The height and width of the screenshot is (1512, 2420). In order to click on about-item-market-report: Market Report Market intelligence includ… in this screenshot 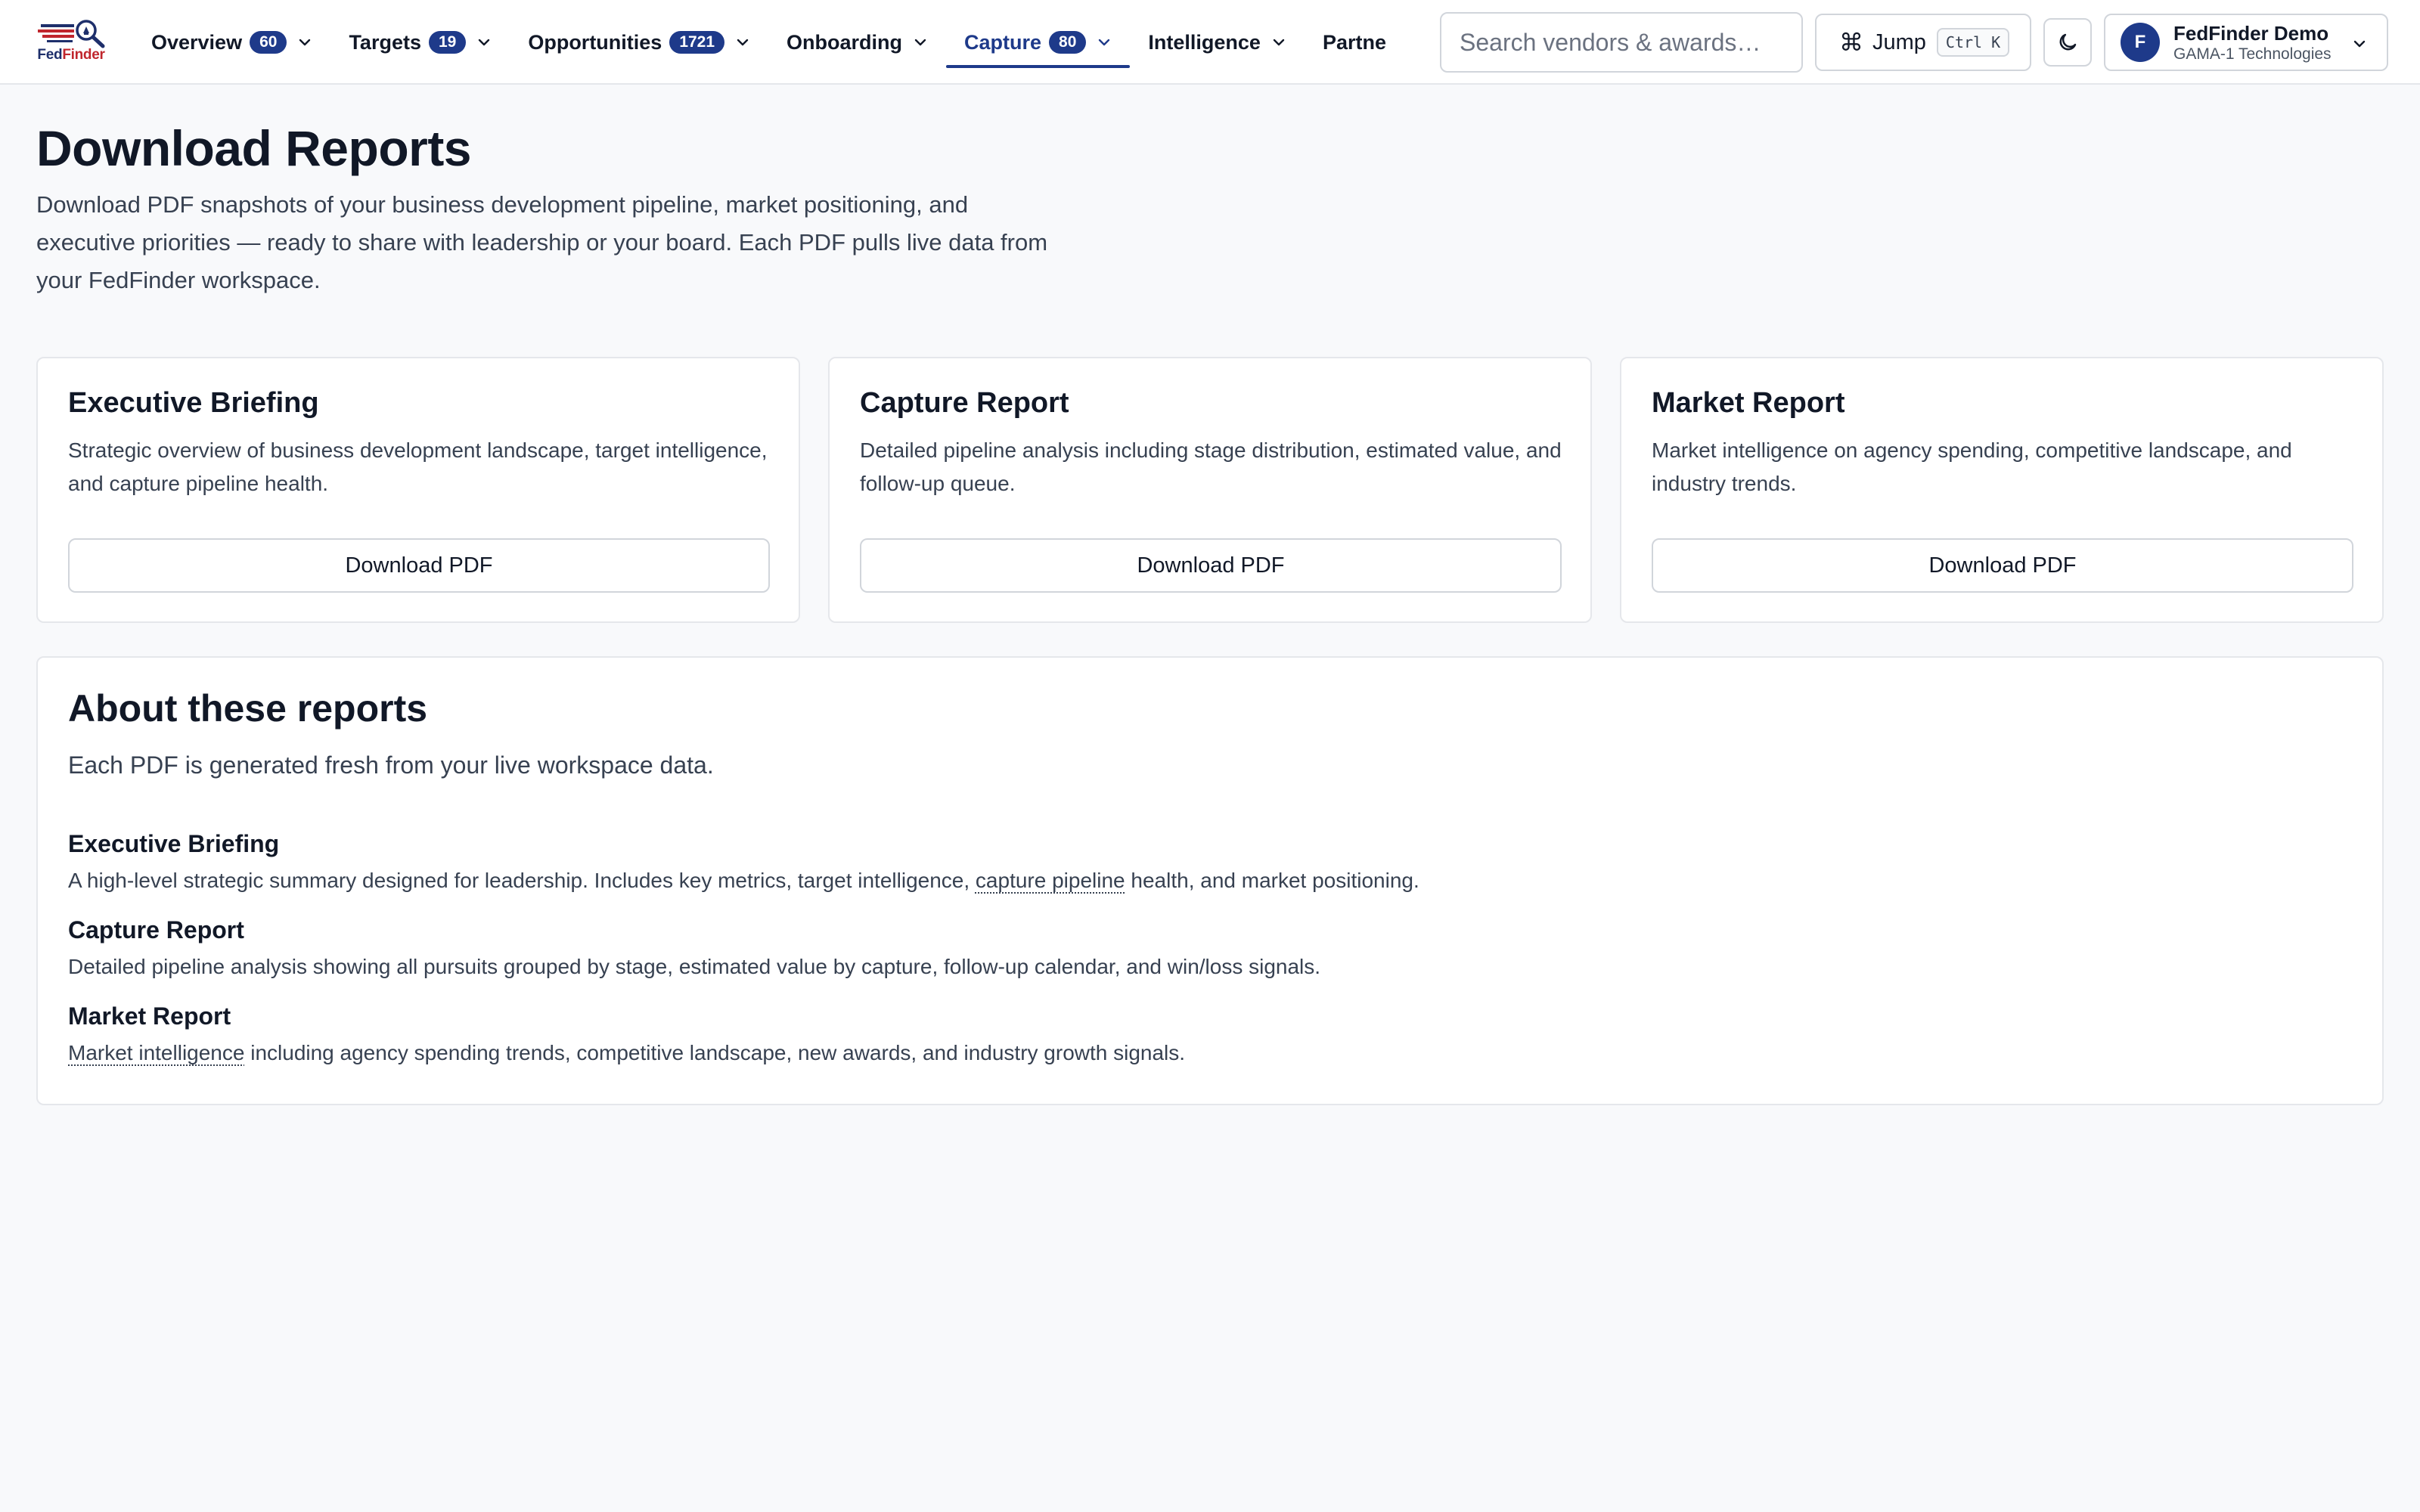, I will do `click(1202, 1033)`.